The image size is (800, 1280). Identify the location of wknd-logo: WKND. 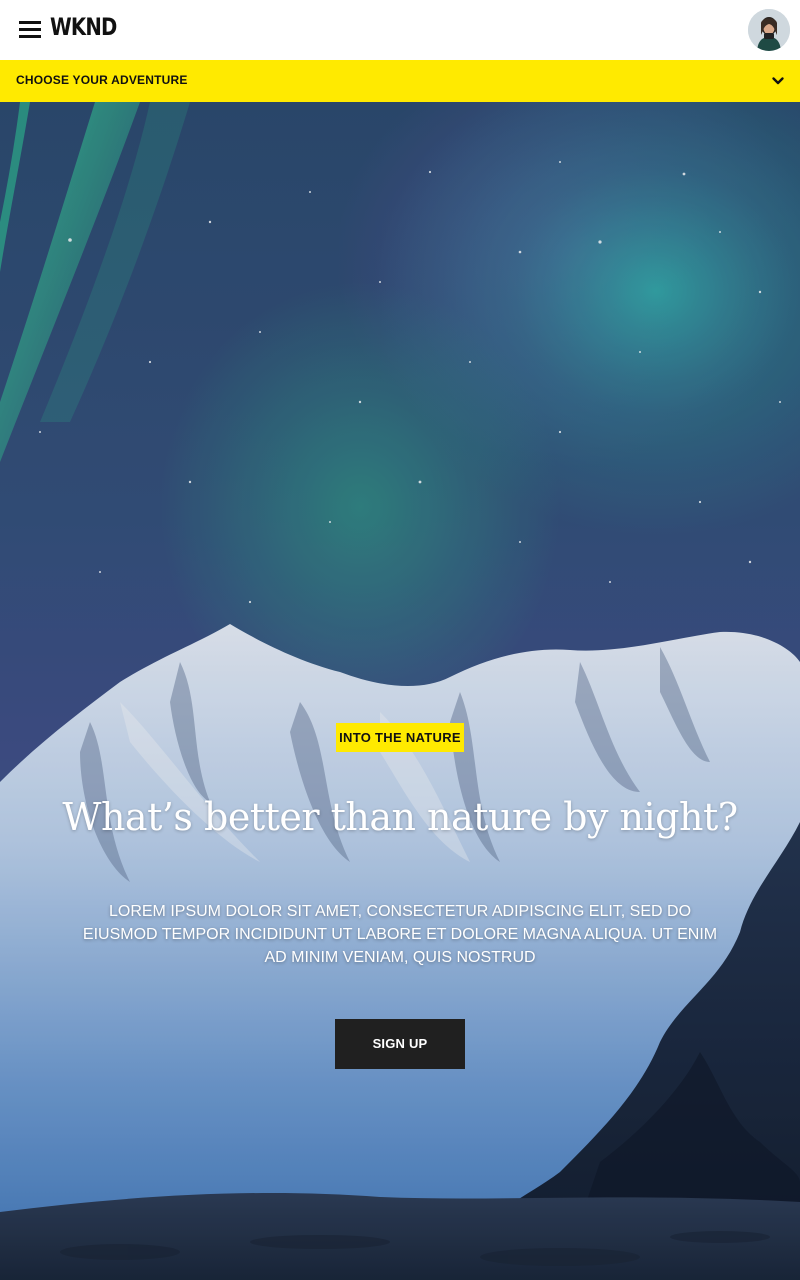
(83, 27).